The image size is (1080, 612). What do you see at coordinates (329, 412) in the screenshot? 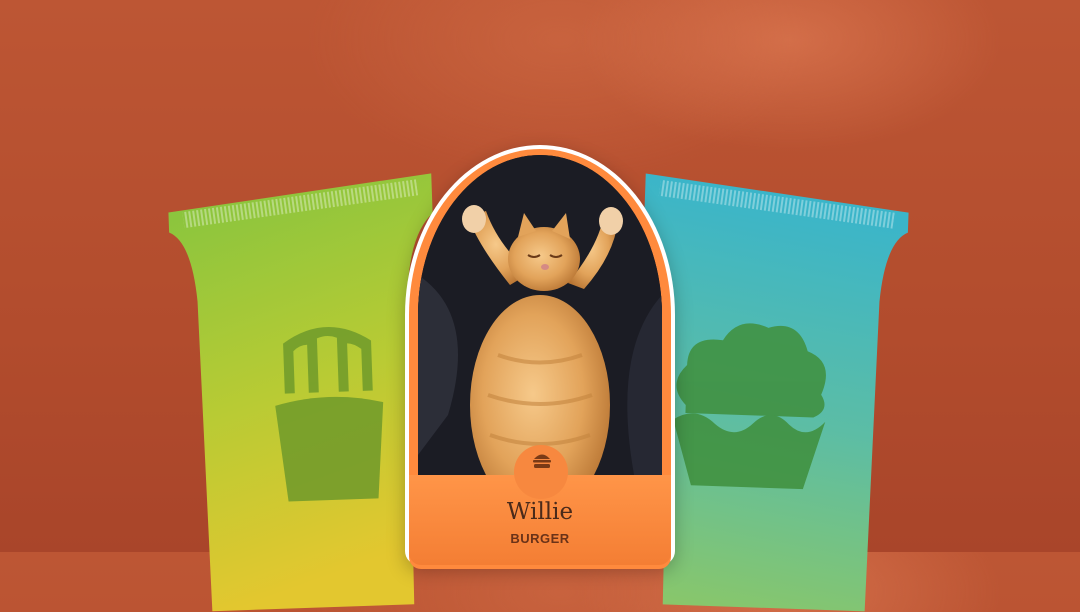
I see `fries-icon` at bounding box center [329, 412].